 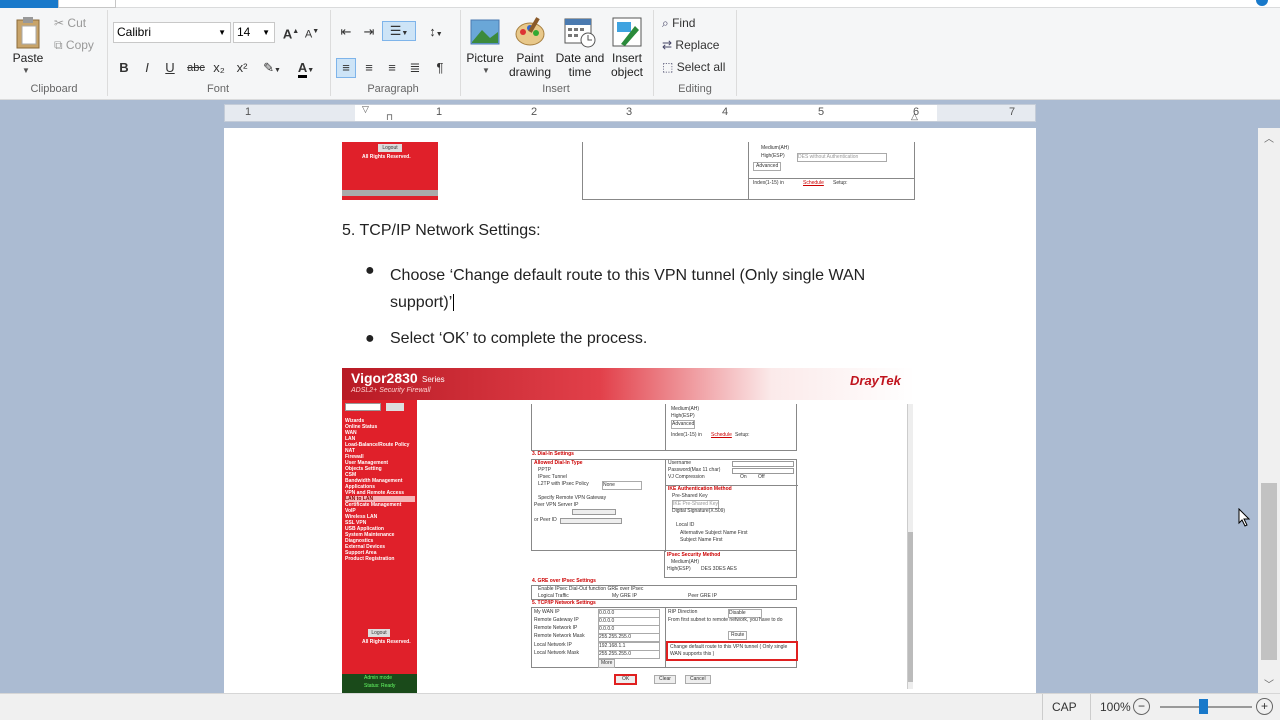 What do you see at coordinates (685, 525) in the screenshot?
I see `ss-localid: Local ID` at bounding box center [685, 525].